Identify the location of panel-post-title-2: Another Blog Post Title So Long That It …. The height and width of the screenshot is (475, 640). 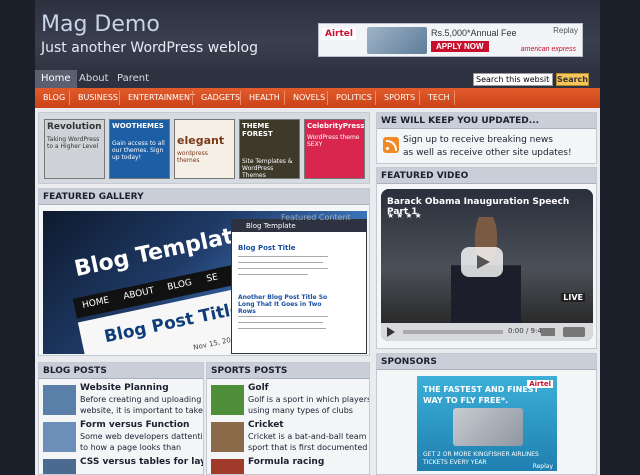
(283, 304).